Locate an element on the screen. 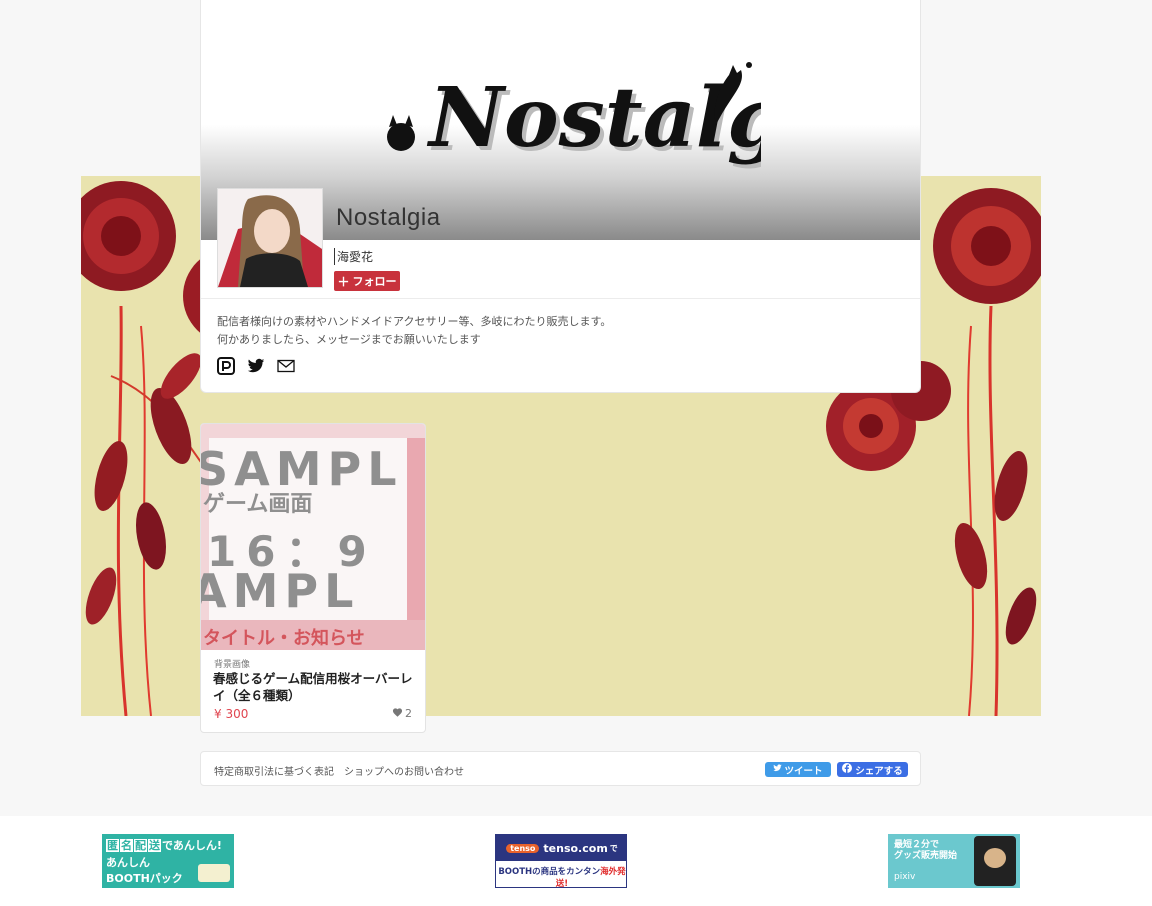 This screenshot has width=1152, height=906. plus-icon: ＋ is located at coordinates (343, 281).